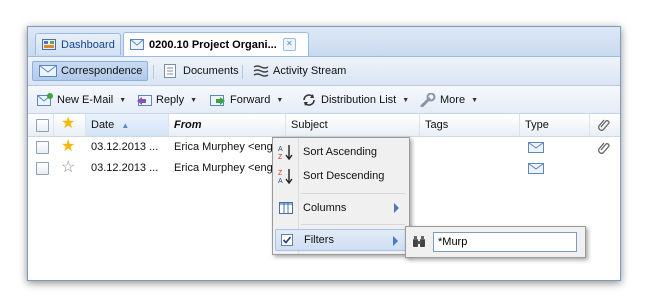 The height and width of the screenshot is (304, 646). I want to click on new-email-label: New E-Mail, so click(85, 100).